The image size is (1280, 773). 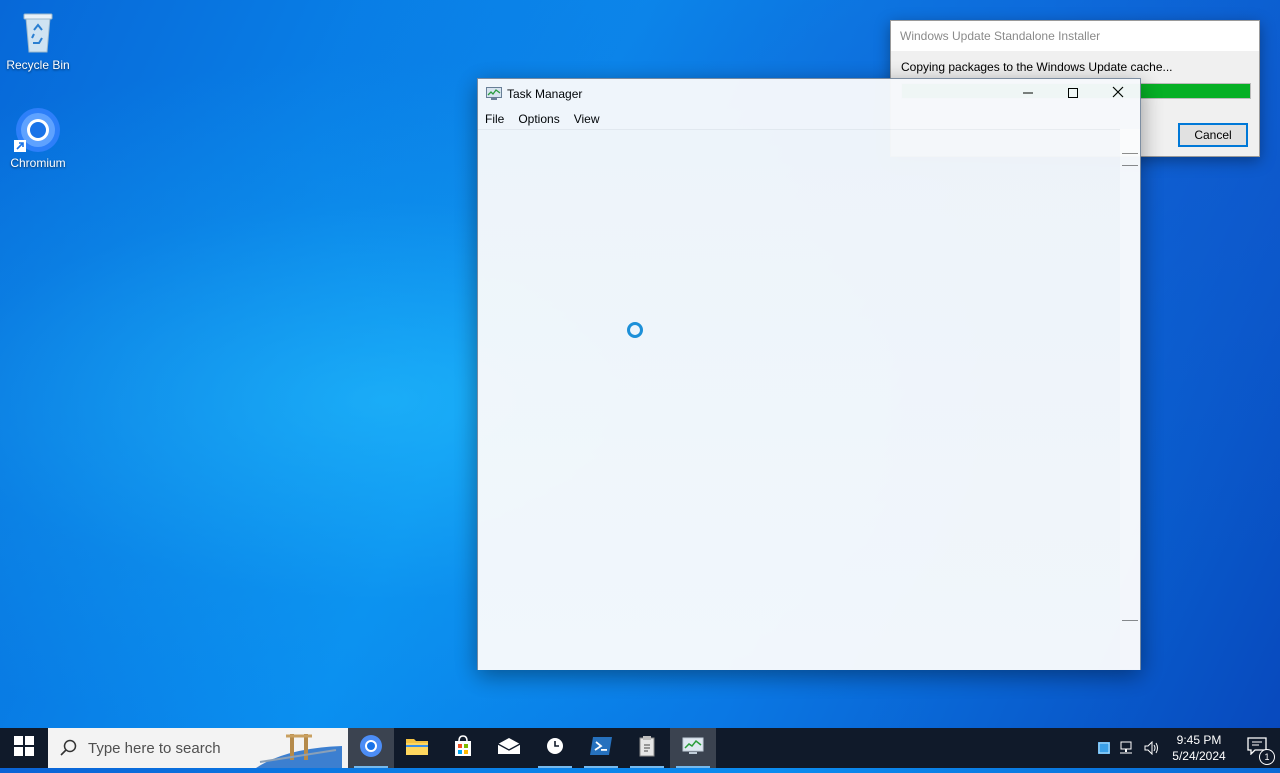 I want to click on task-manager-menubar: File Options View, so click(x=542, y=119).